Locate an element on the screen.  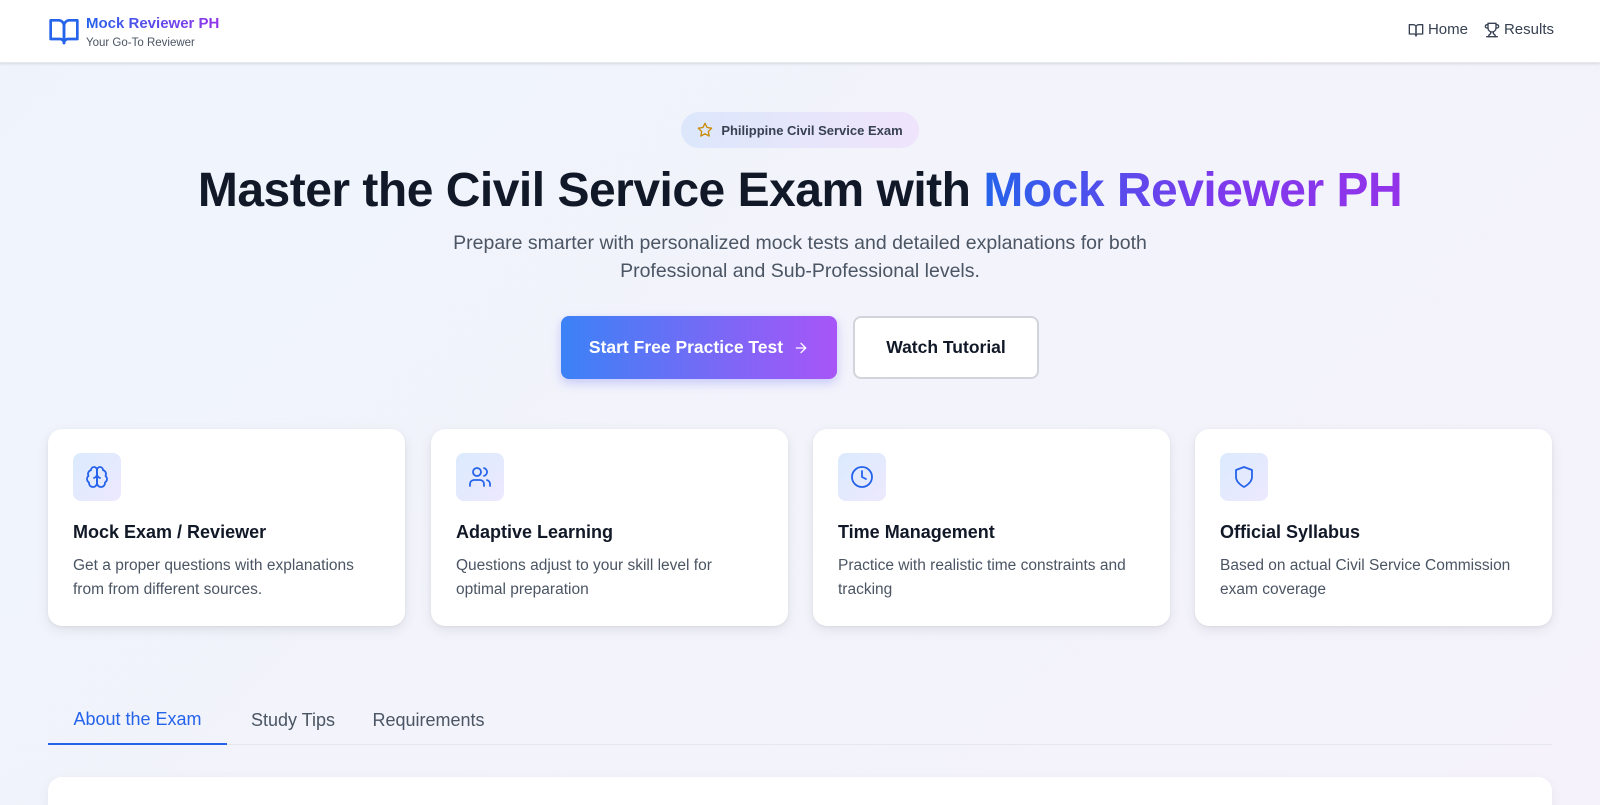
badge-label: Philippine Civil Service Exam is located at coordinates (812, 130).